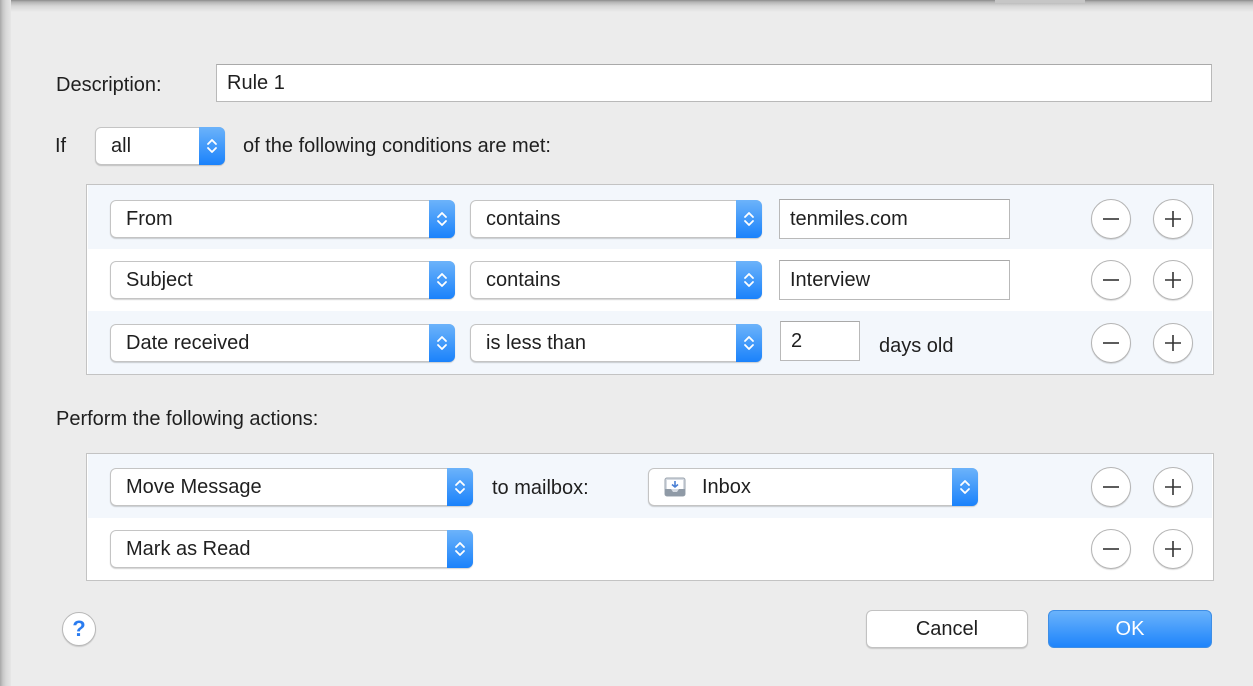 The height and width of the screenshot is (686, 1253). I want to click on to-mailbox-label: to mailbox:, so click(540, 488).